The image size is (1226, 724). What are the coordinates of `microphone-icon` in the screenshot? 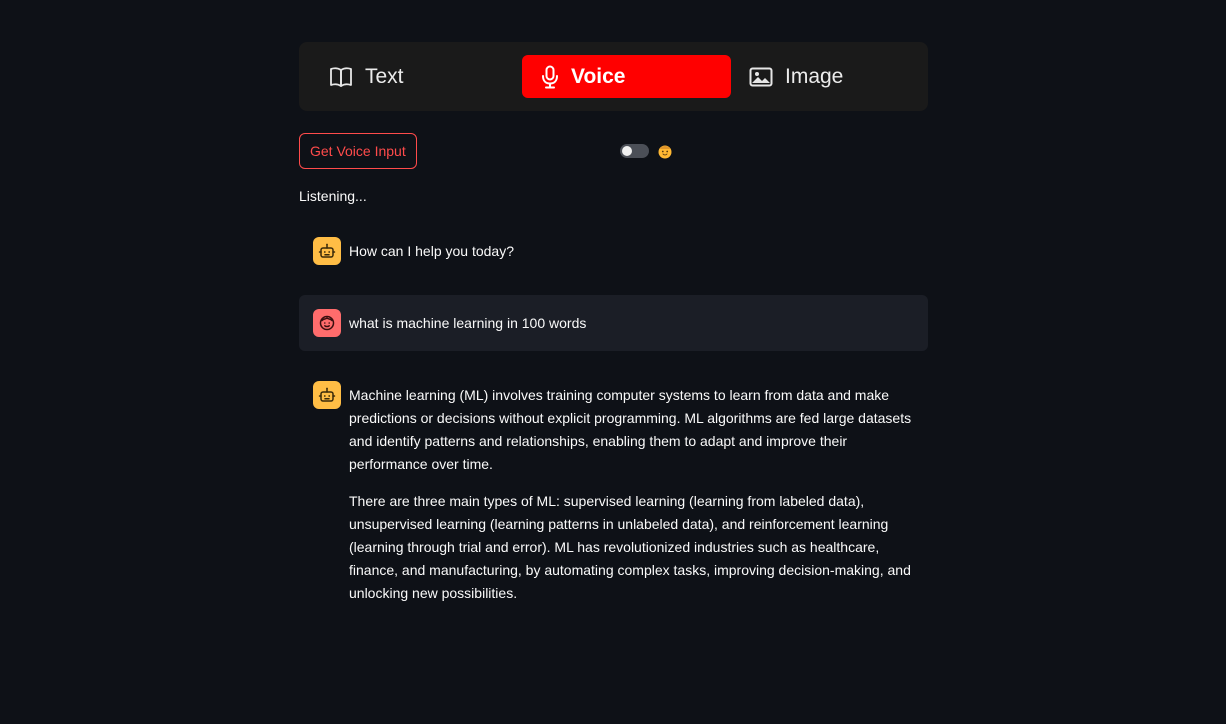 It's located at (550, 77).